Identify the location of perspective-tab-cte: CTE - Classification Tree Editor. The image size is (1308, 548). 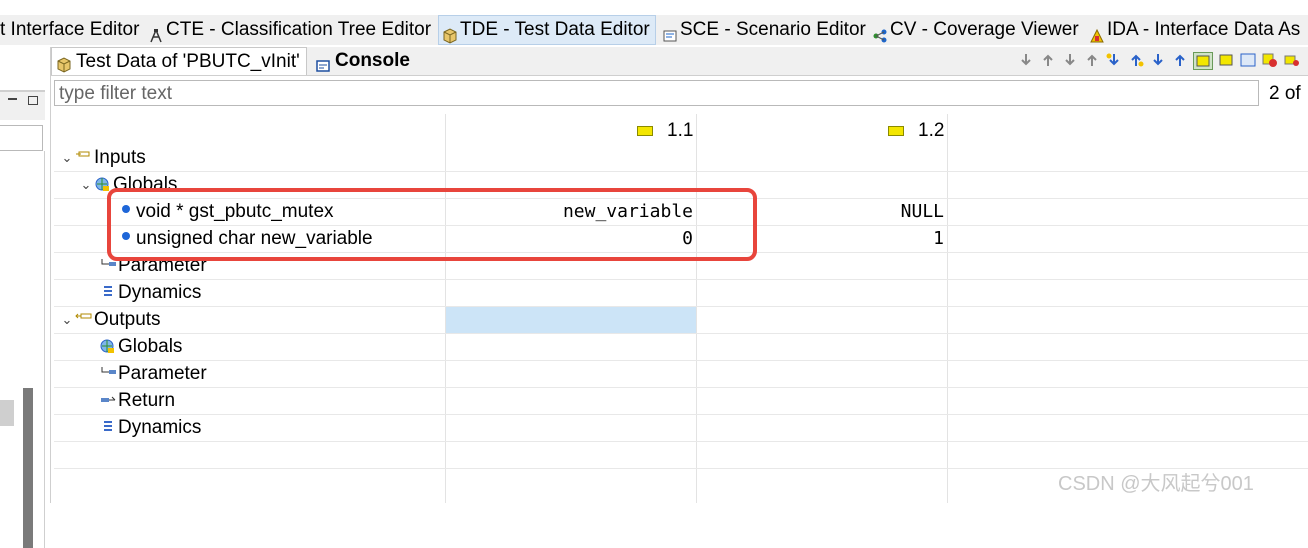
(289, 30).